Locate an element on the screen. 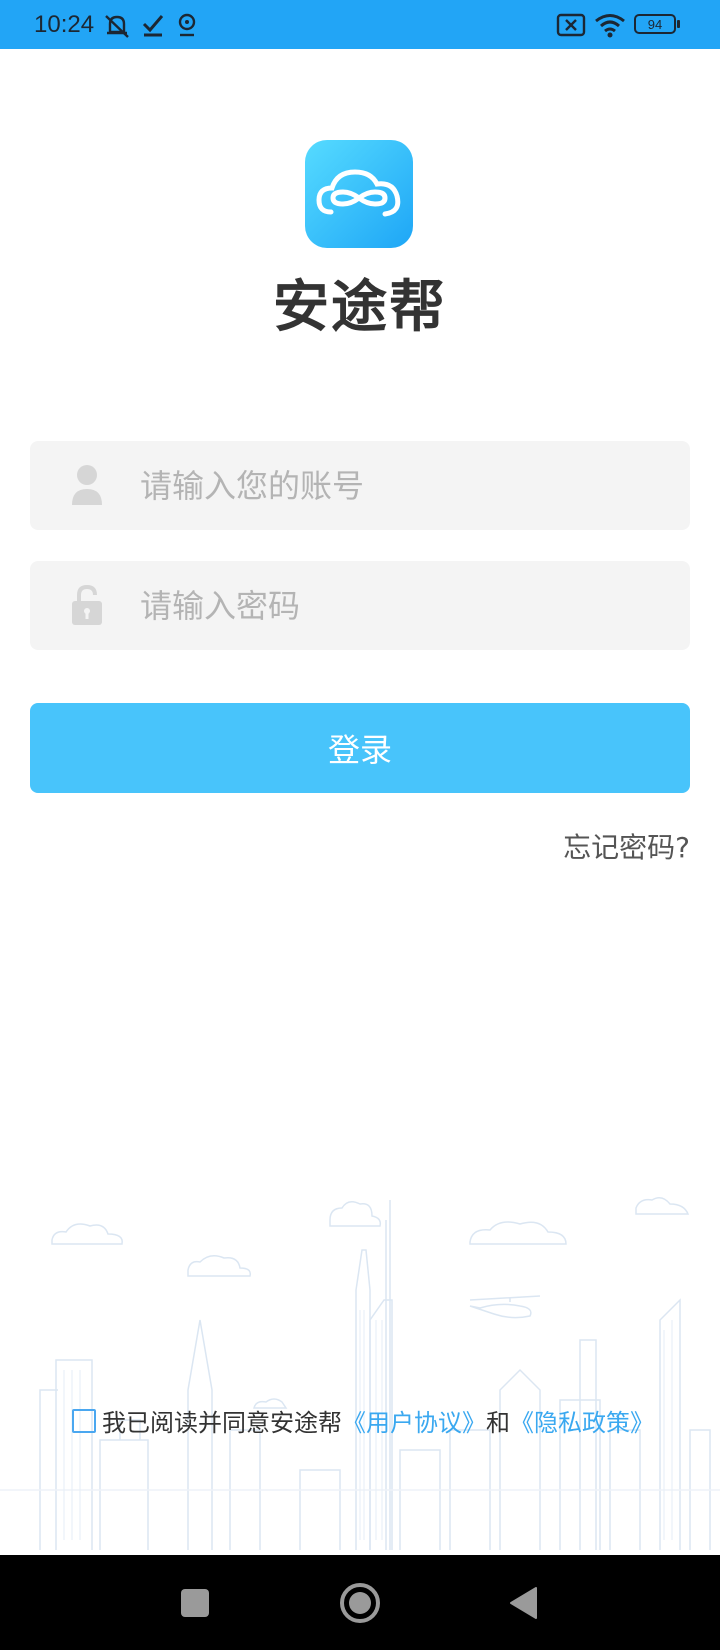 The height and width of the screenshot is (1650, 720). recent-apps-button is located at coordinates (195, 1602).